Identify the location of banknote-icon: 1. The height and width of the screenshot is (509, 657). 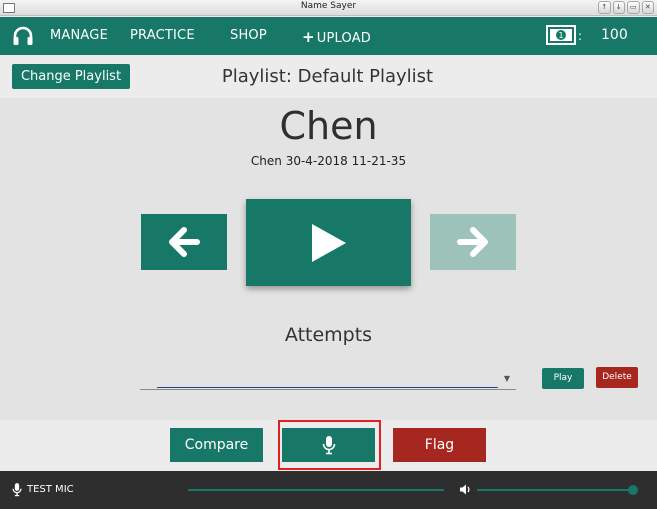
(561, 35).